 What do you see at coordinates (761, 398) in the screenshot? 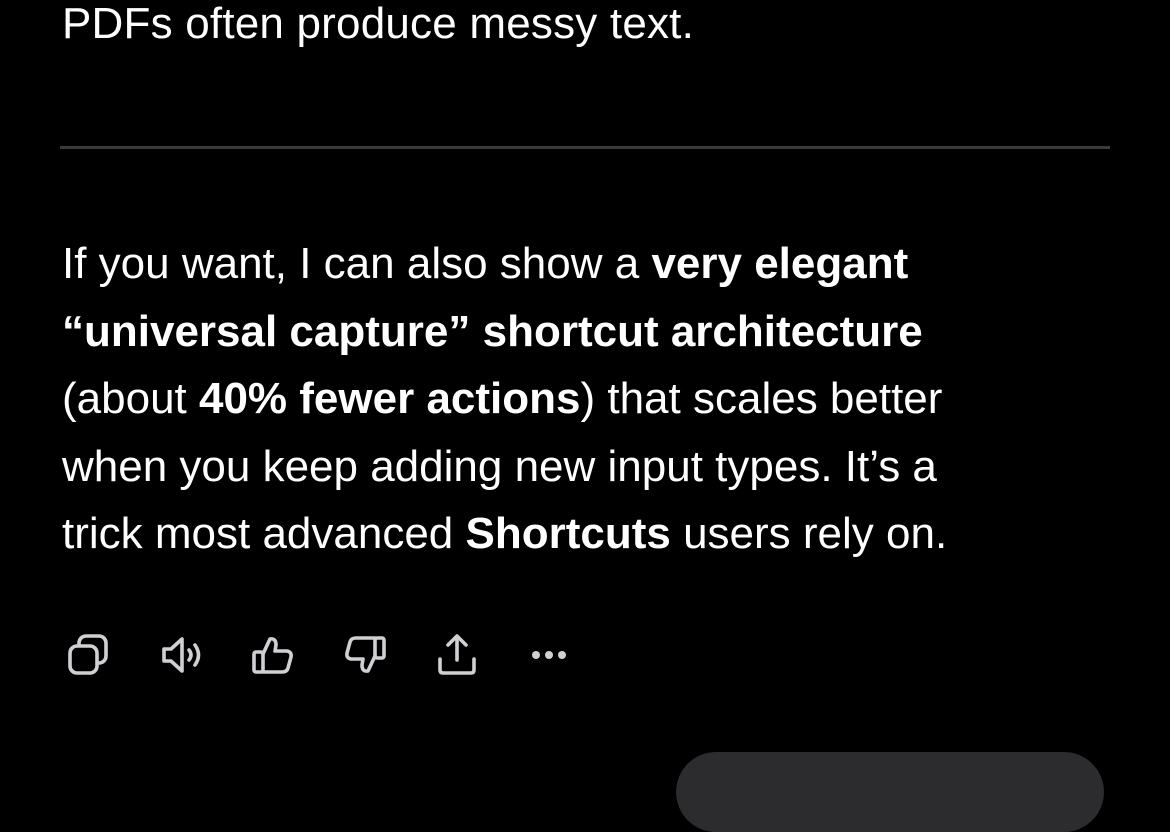
I see `paragraph-text: ) that scales better` at bounding box center [761, 398].